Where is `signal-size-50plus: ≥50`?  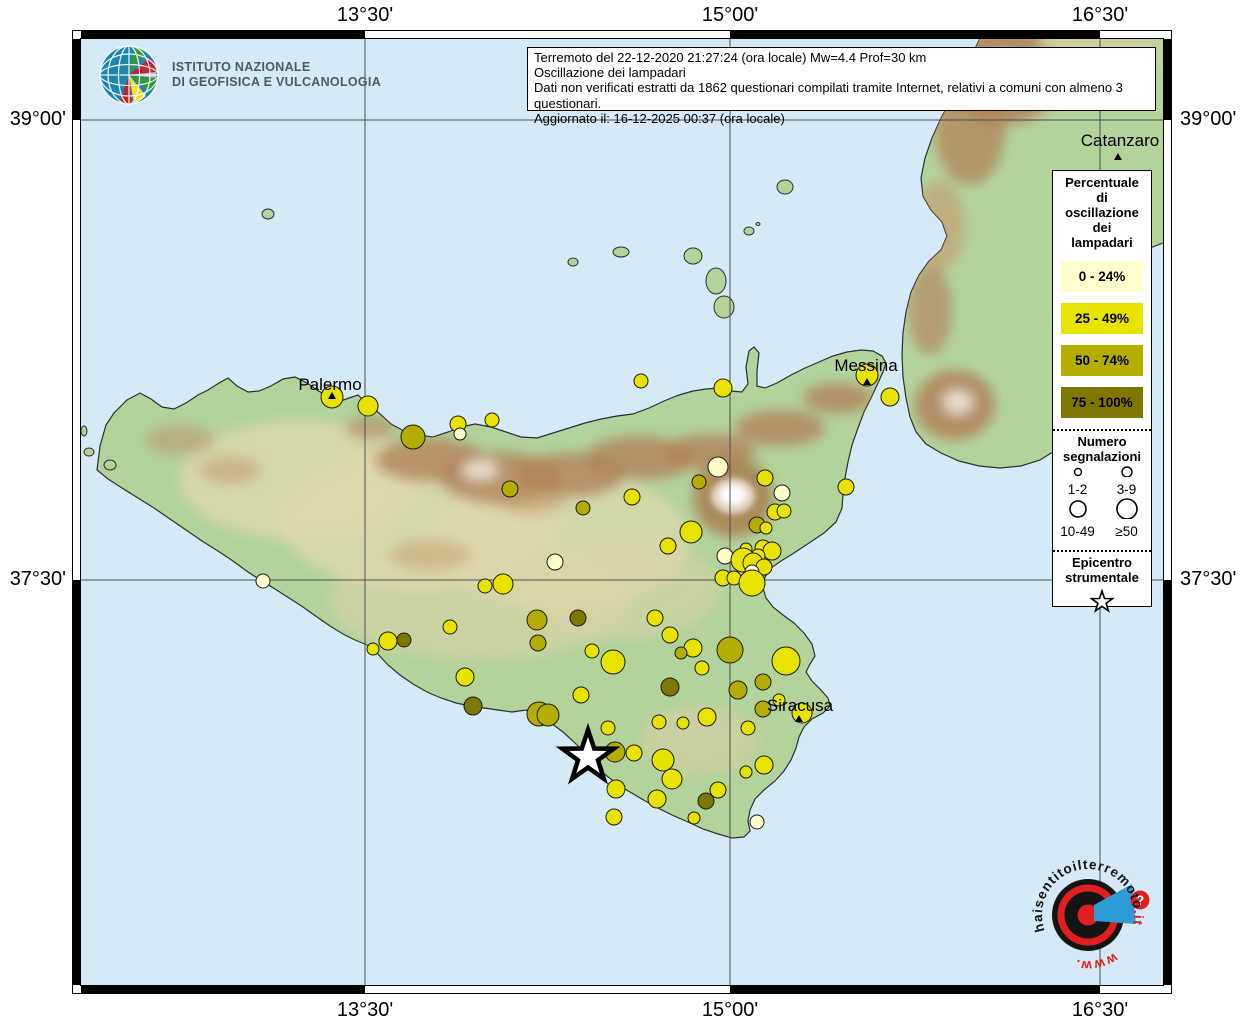 signal-size-50plus: ≥50 is located at coordinates (1126, 518).